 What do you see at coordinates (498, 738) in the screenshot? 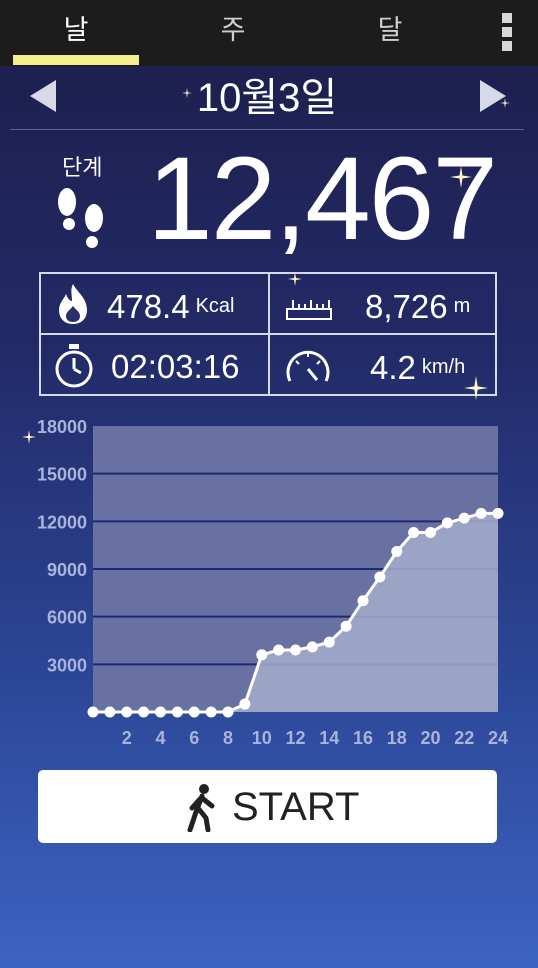
I see `x-tick-label: 24` at bounding box center [498, 738].